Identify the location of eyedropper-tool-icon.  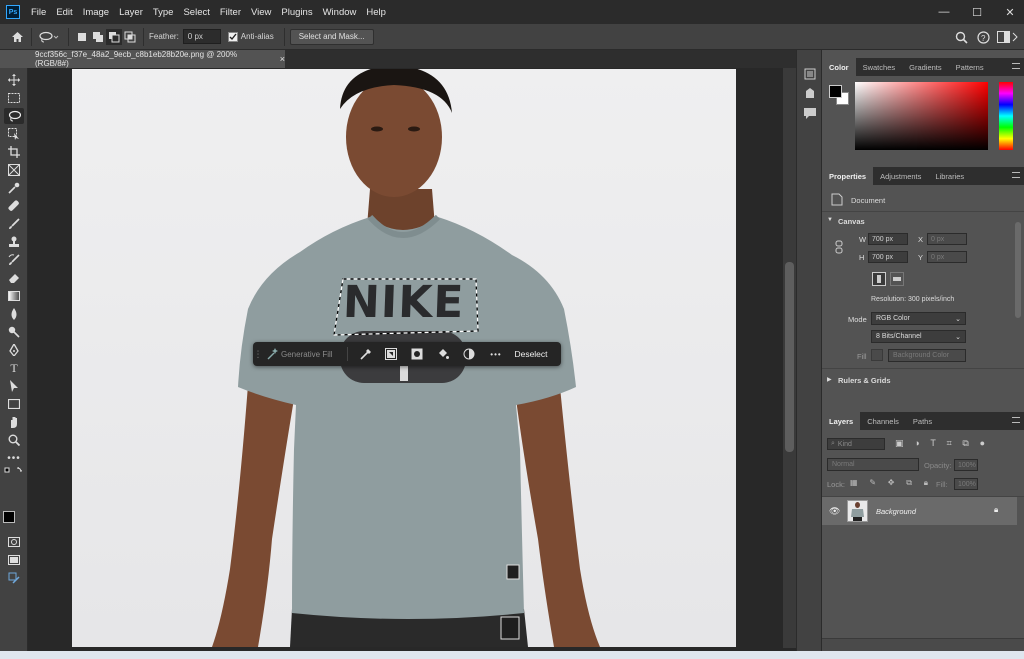
(14, 188).